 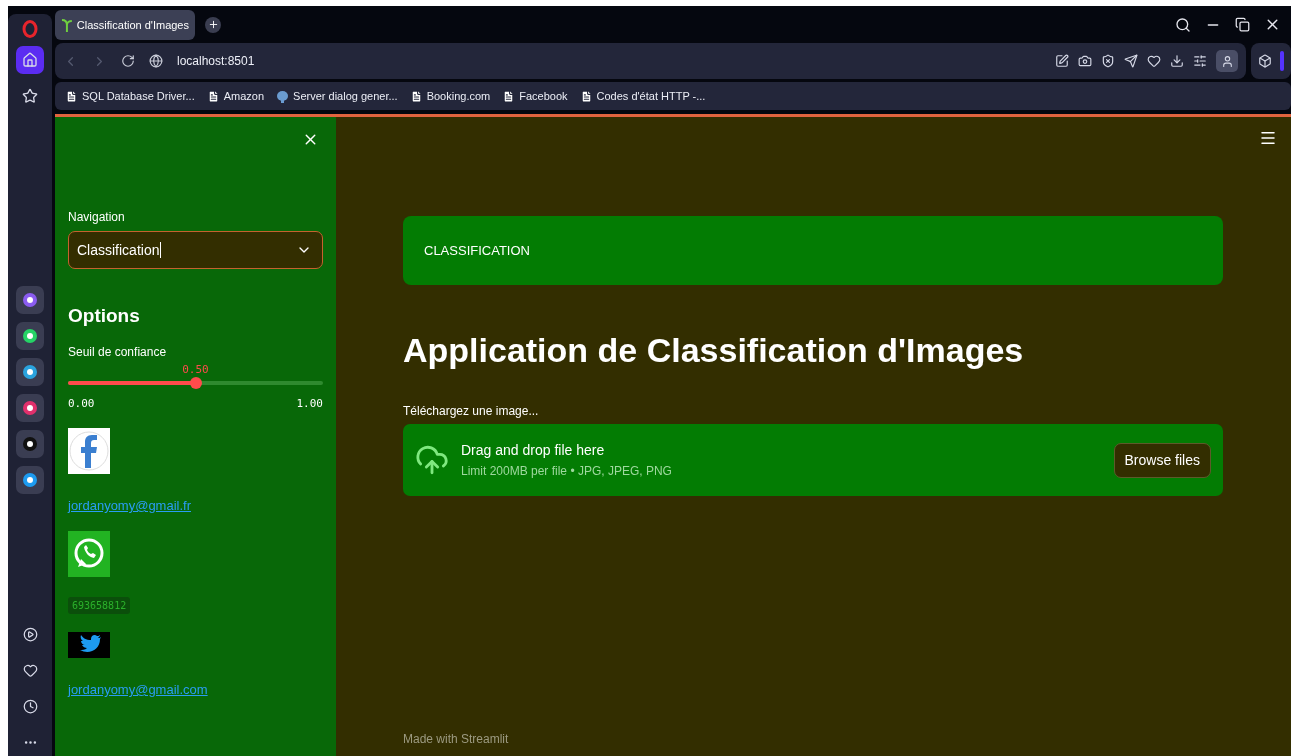 I want to click on file-dropzone: Drag and drop file here Limit 200MB per file • JPG, JPEG, PNG Browse files, so click(x=813, y=460).